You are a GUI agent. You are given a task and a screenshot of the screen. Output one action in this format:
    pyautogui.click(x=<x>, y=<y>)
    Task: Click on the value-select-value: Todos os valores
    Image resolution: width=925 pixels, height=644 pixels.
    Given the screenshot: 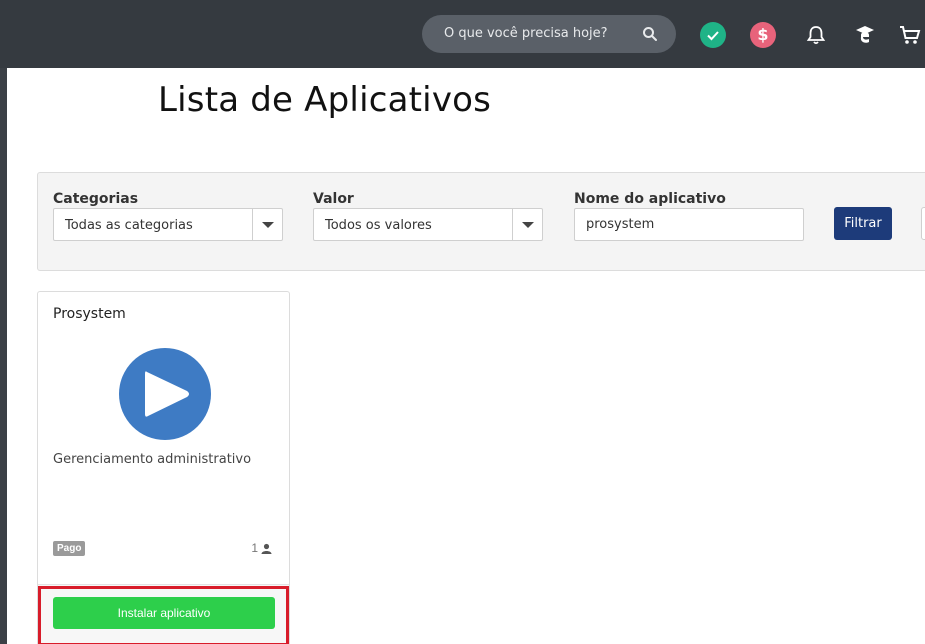 What is the action you would take?
    pyautogui.click(x=378, y=225)
    